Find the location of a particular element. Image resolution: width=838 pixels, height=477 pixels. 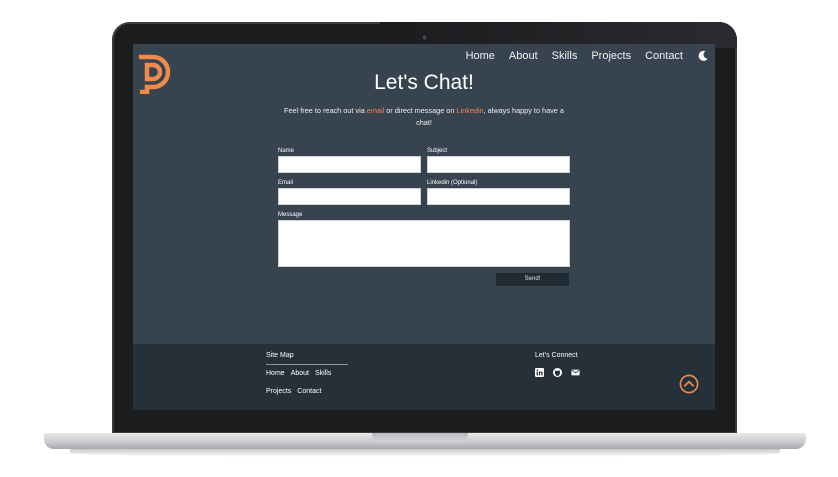

sitemap-row-2: Projects Contact is located at coordinates (293, 391).